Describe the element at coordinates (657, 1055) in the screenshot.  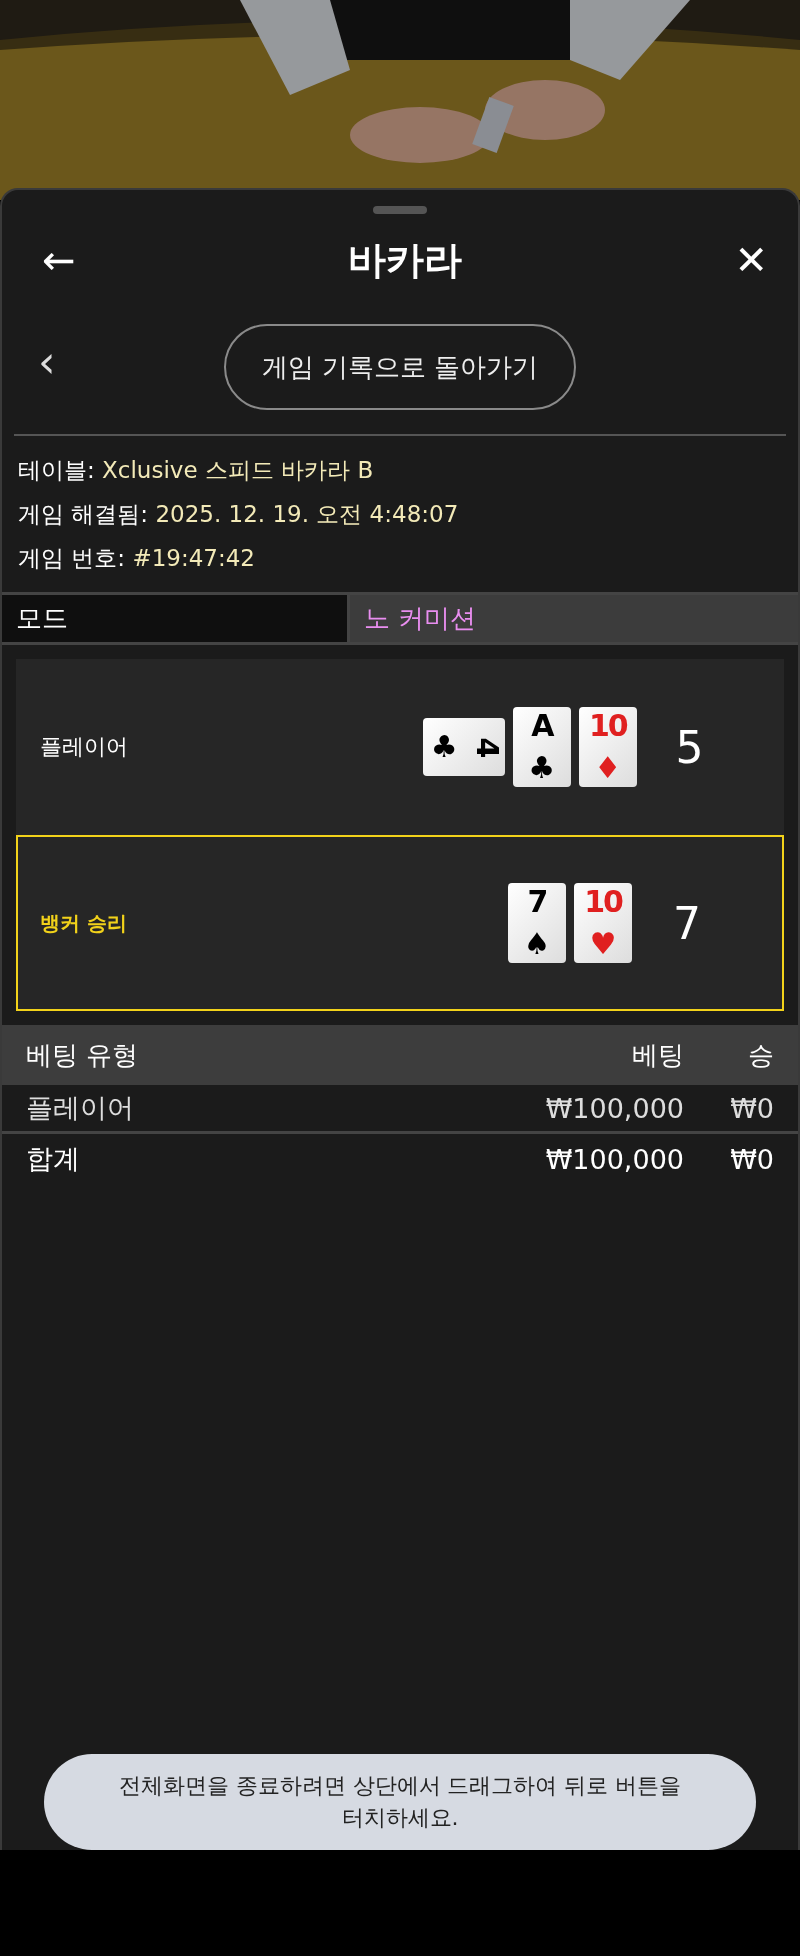
I see `column-header: 베팅` at that location.